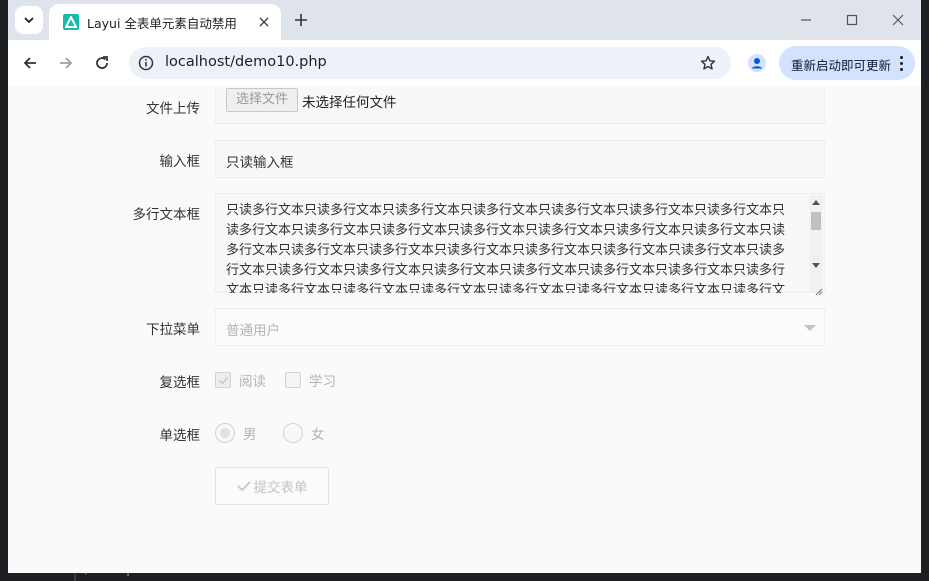 The width and height of the screenshot is (929, 581). Describe the element at coordinates (757, 63) in the screenshot. I see `person-icon` at that location.